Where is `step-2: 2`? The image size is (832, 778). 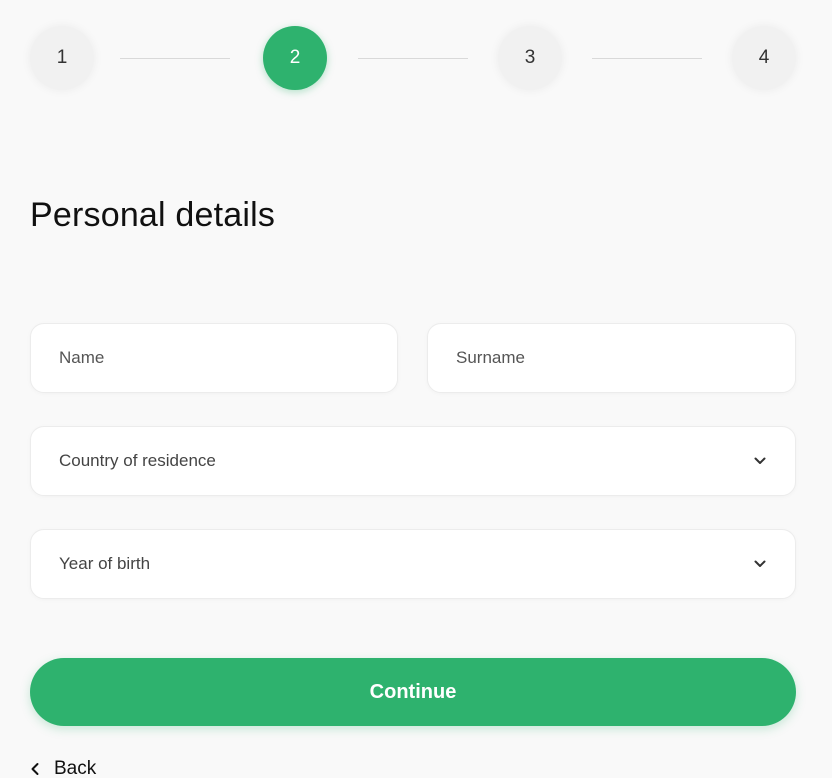
step-2: 2 is located at coordinates (295, 58).